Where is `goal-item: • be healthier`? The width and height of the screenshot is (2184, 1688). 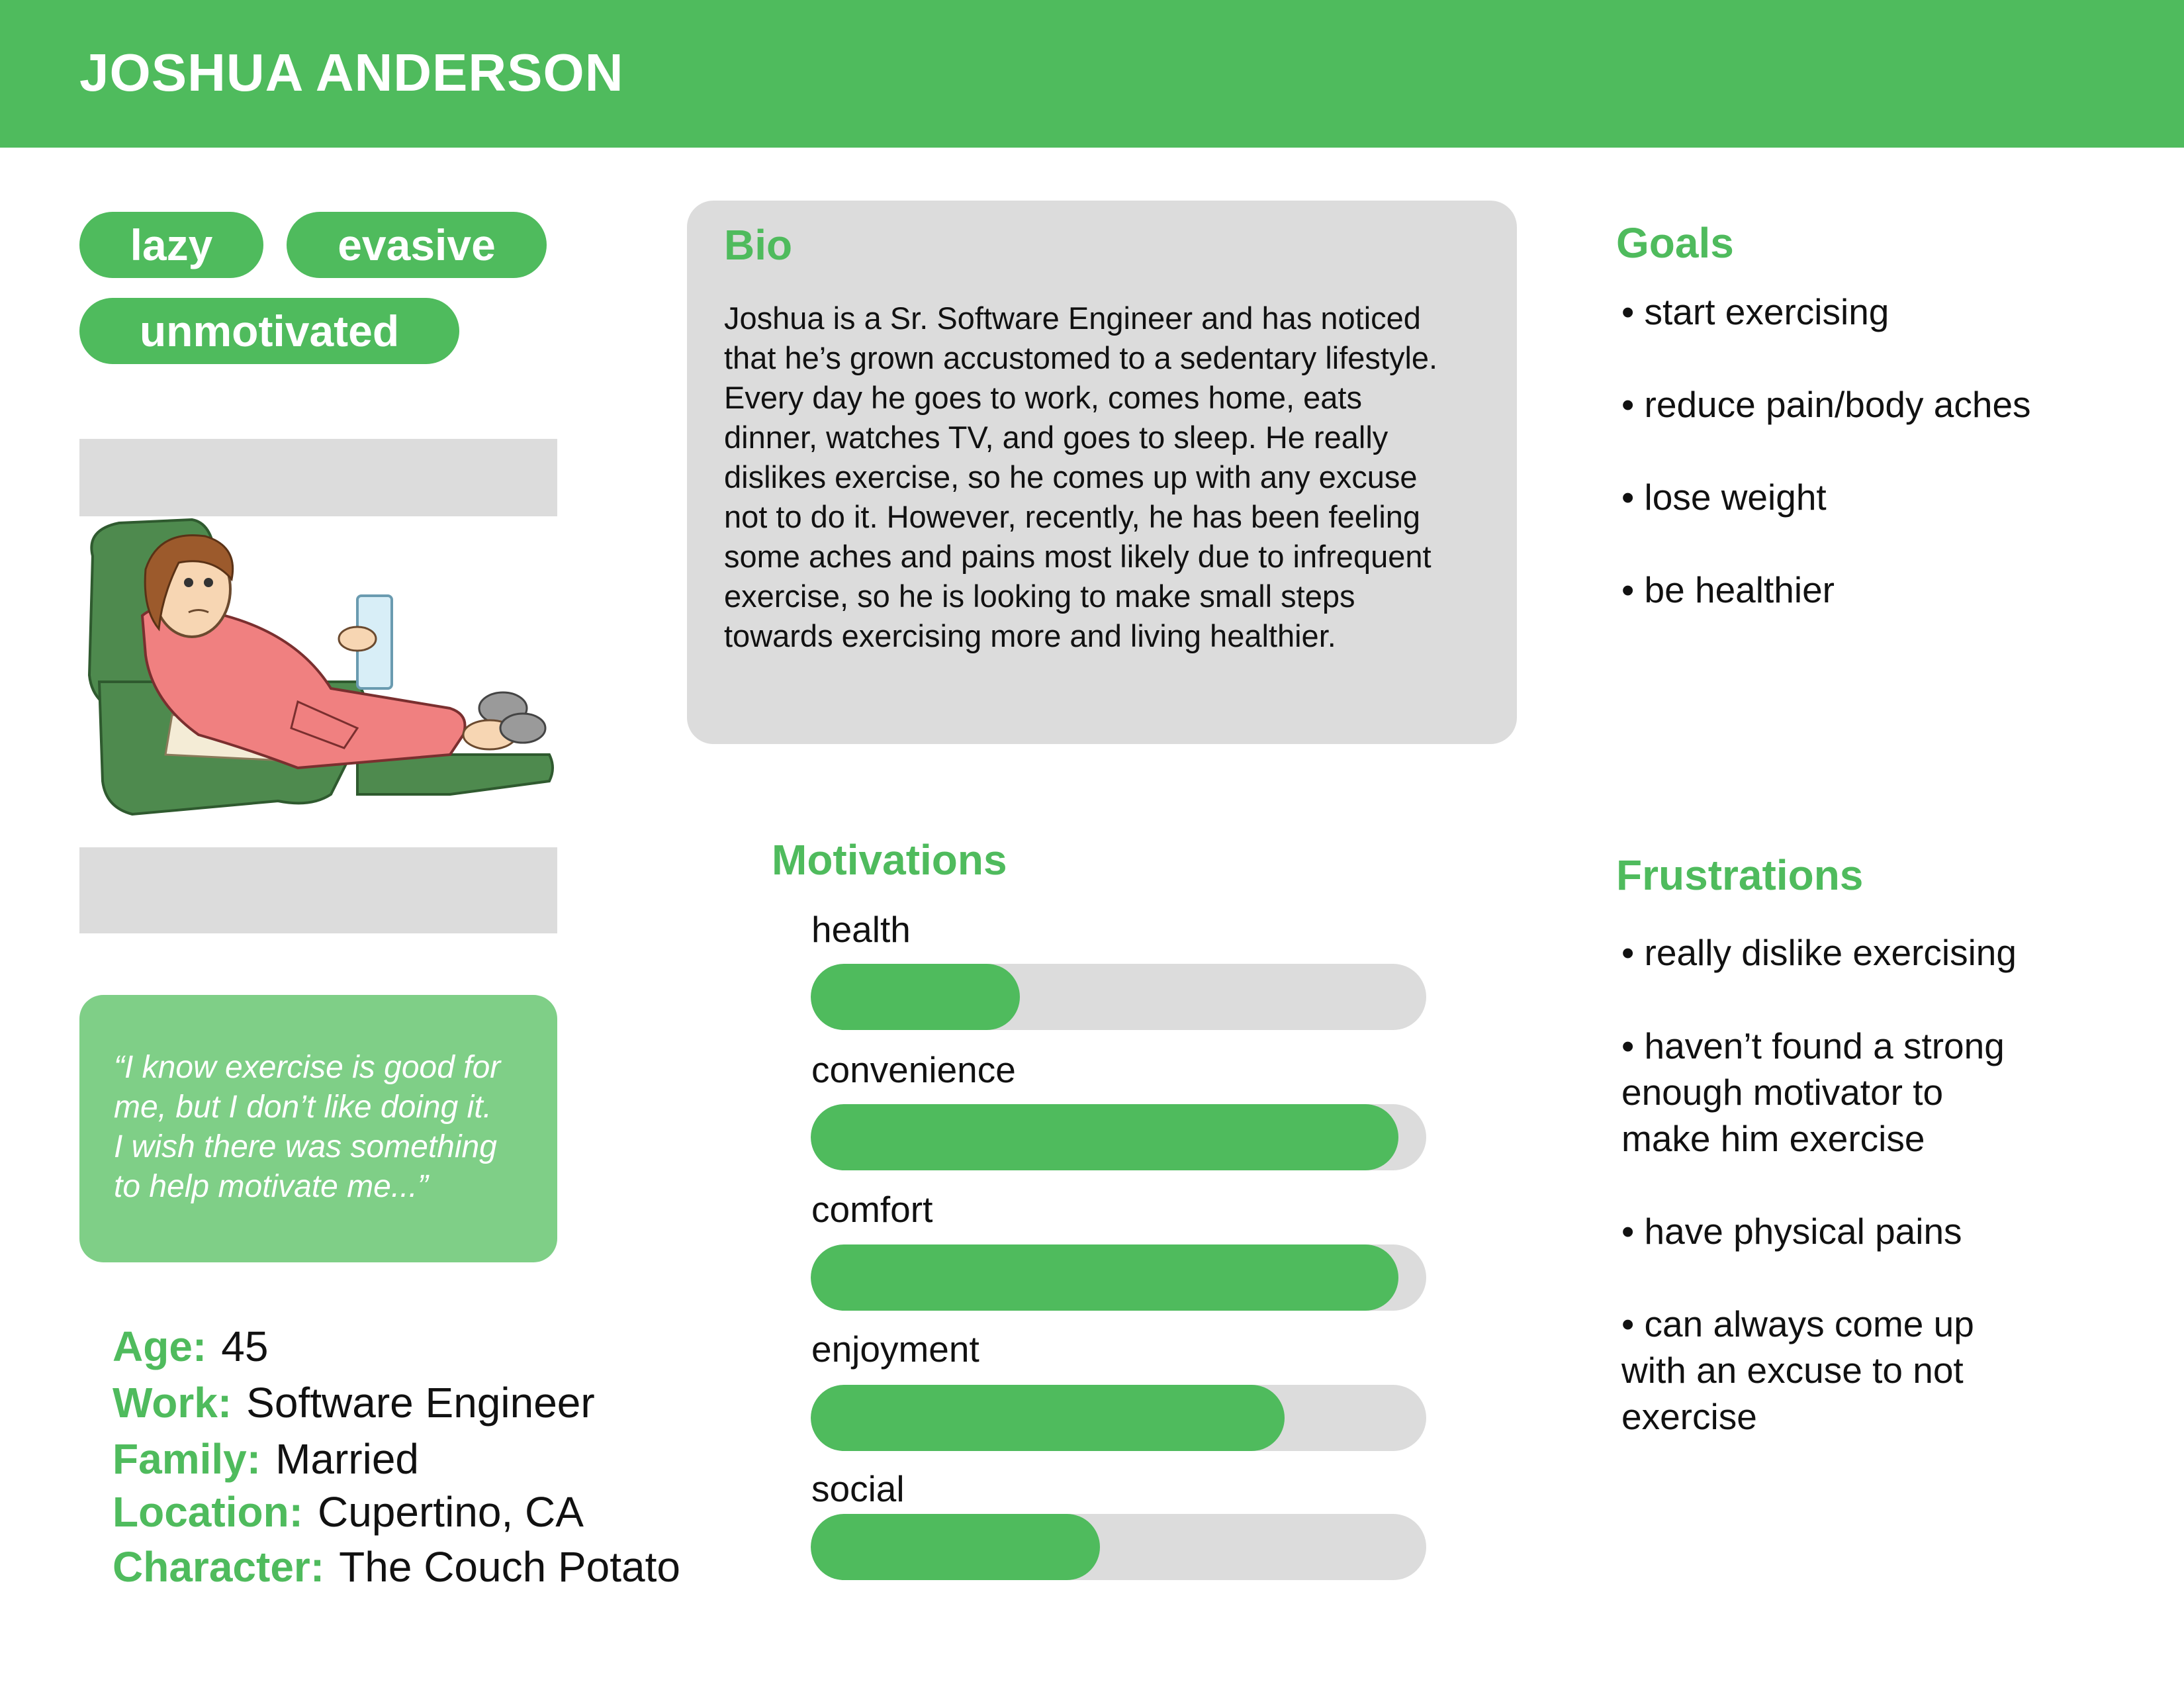
goal-item: • be healthier is located at coordinates (1728, 589).